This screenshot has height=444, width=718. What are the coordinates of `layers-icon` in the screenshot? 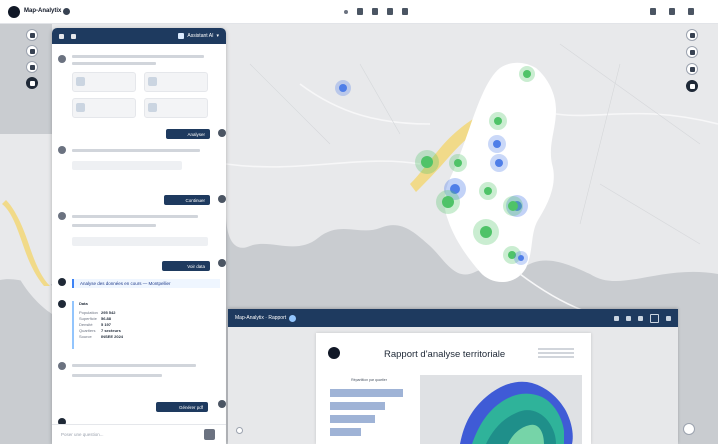 It's located at (32, 35).